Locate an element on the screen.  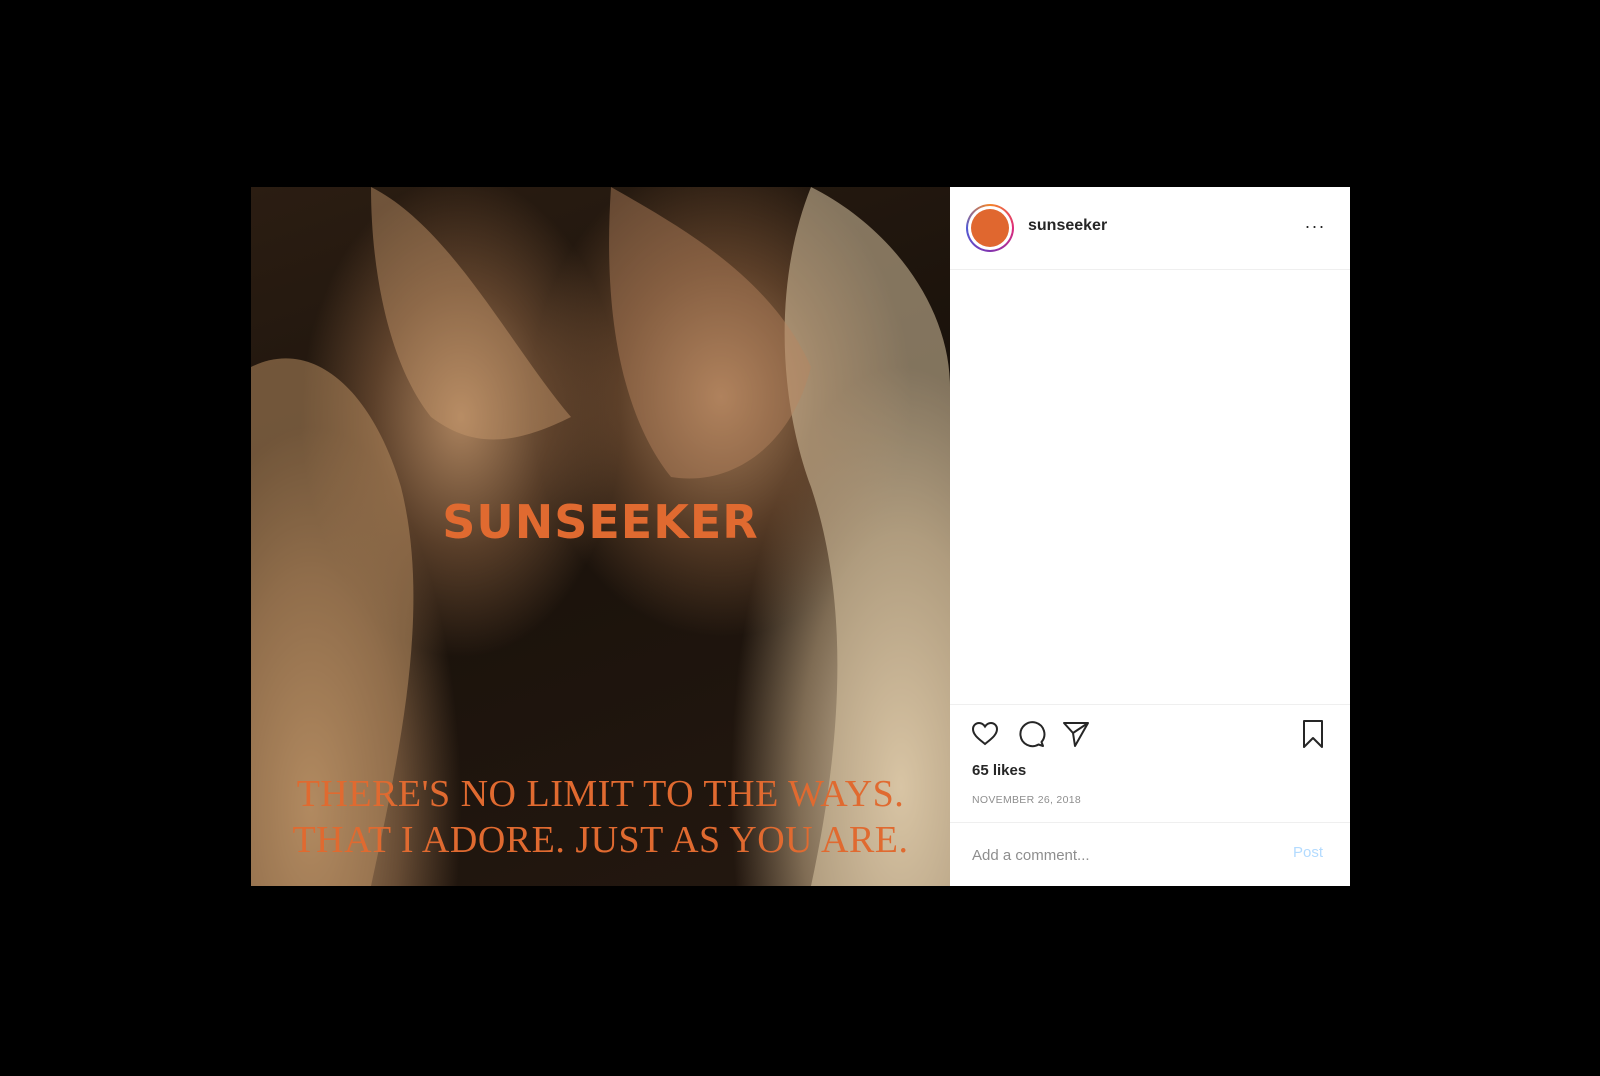
caption-line-1: THERE'S NO LIMIT TO THE WAYS. is located at coordinates (600, 794).